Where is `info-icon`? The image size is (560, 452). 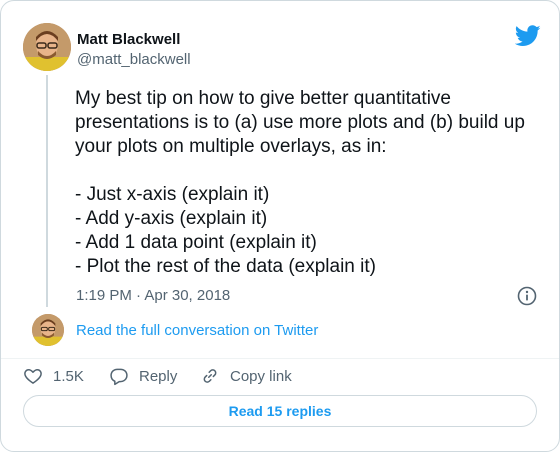
info-icon is located at coordinates (527, 296).